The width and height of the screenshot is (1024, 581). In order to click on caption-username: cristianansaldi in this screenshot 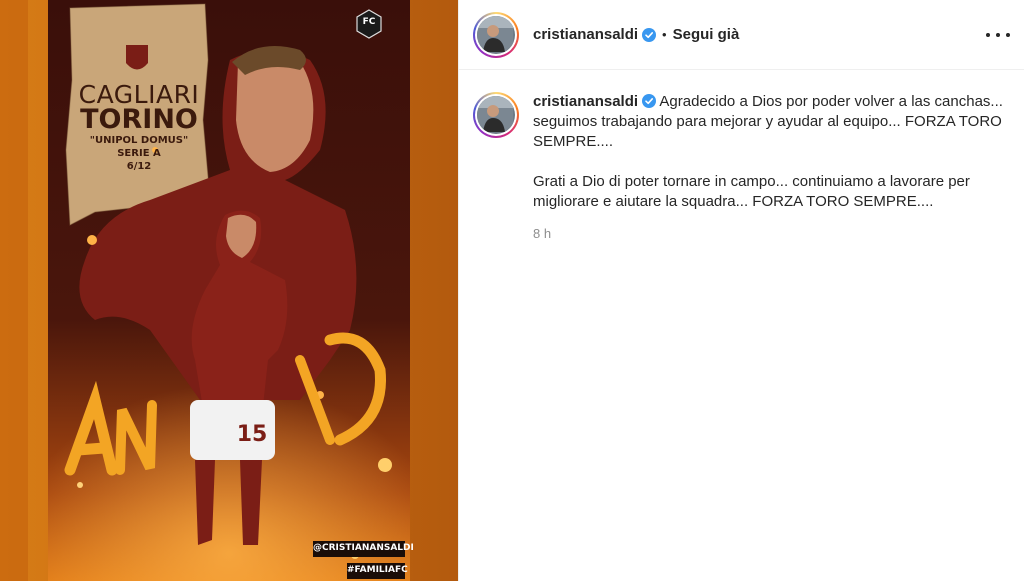, I will do `click(585, 101)`.